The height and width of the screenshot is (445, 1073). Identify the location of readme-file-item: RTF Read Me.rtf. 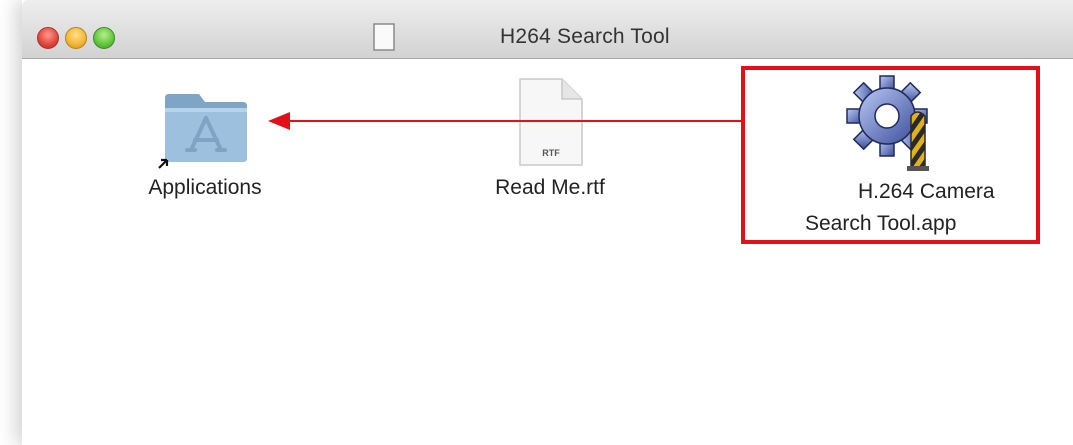
(550, 138).